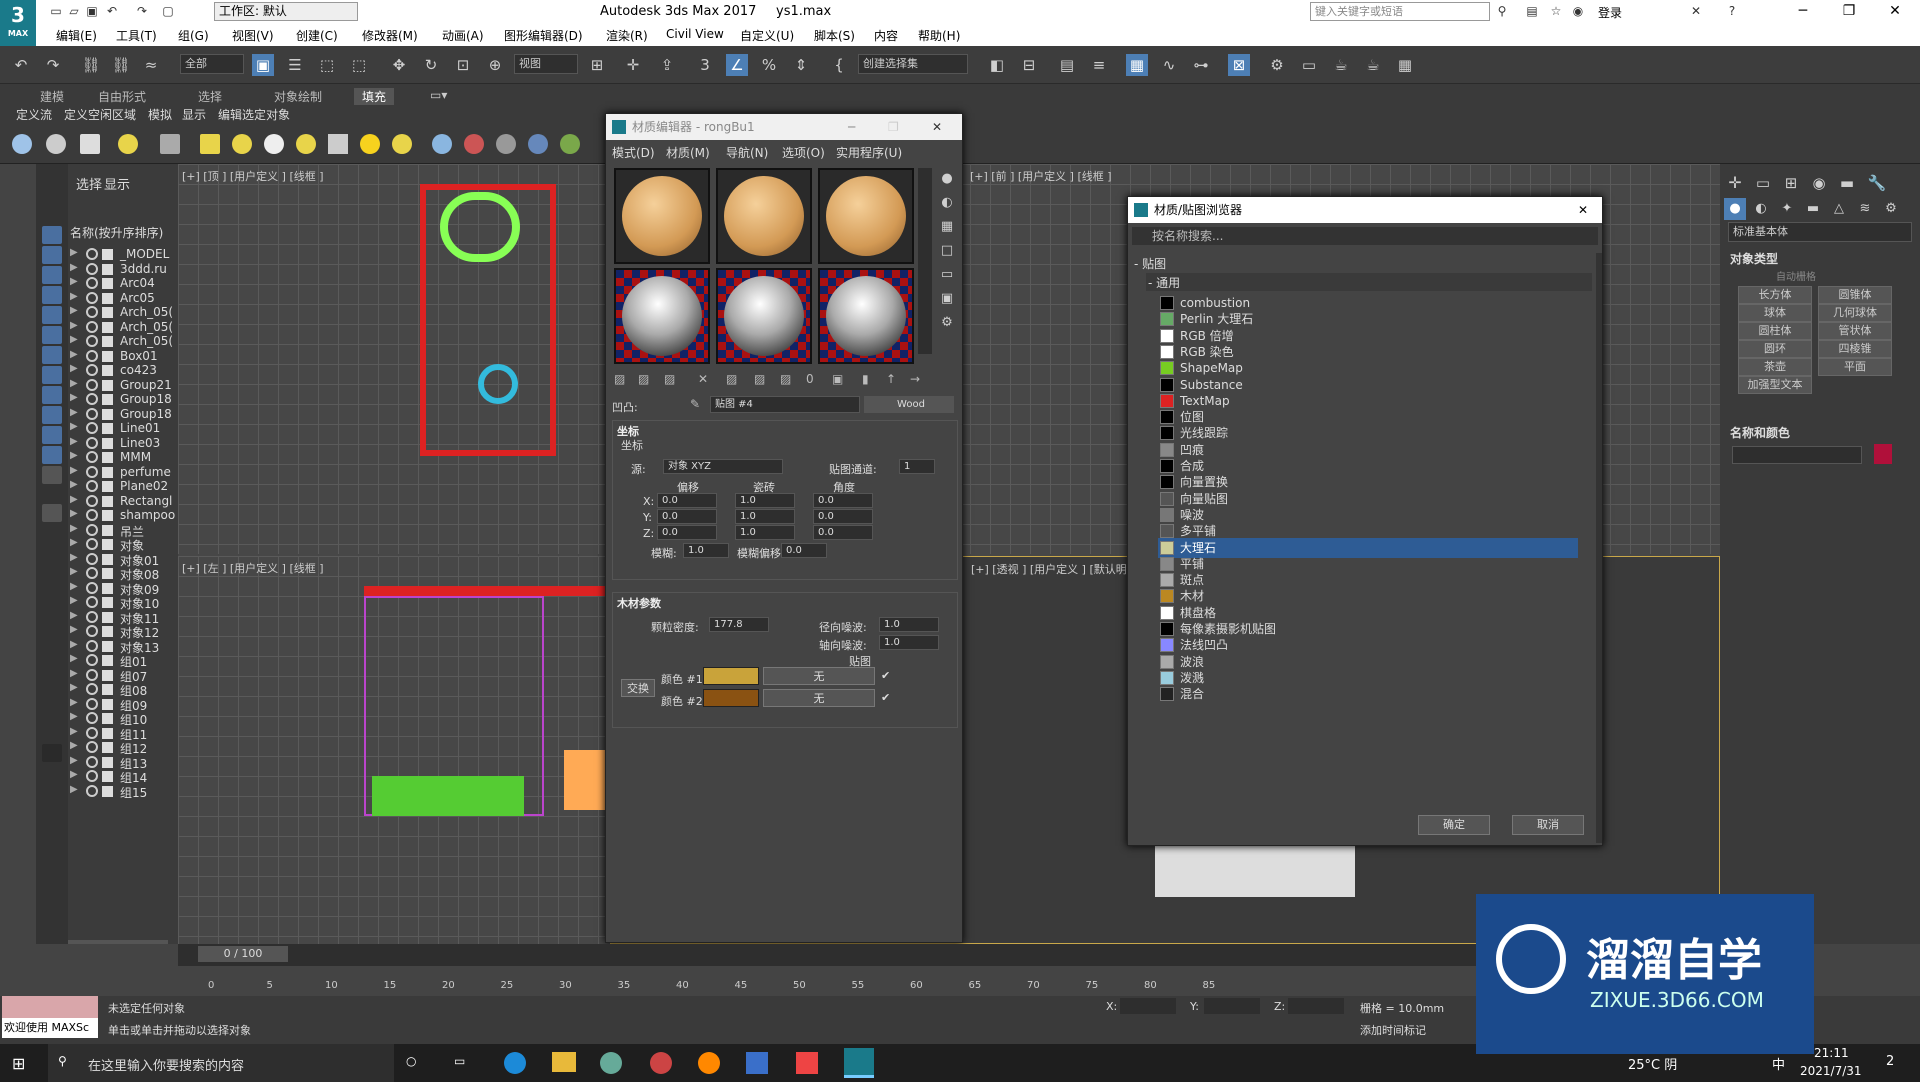 This screenshot has width=1920, height=1082. What do you see at coordinates (688, 152) in the screenshot?
I see `me-menu-material: 材质(M)` at bounding box center [688, 152].